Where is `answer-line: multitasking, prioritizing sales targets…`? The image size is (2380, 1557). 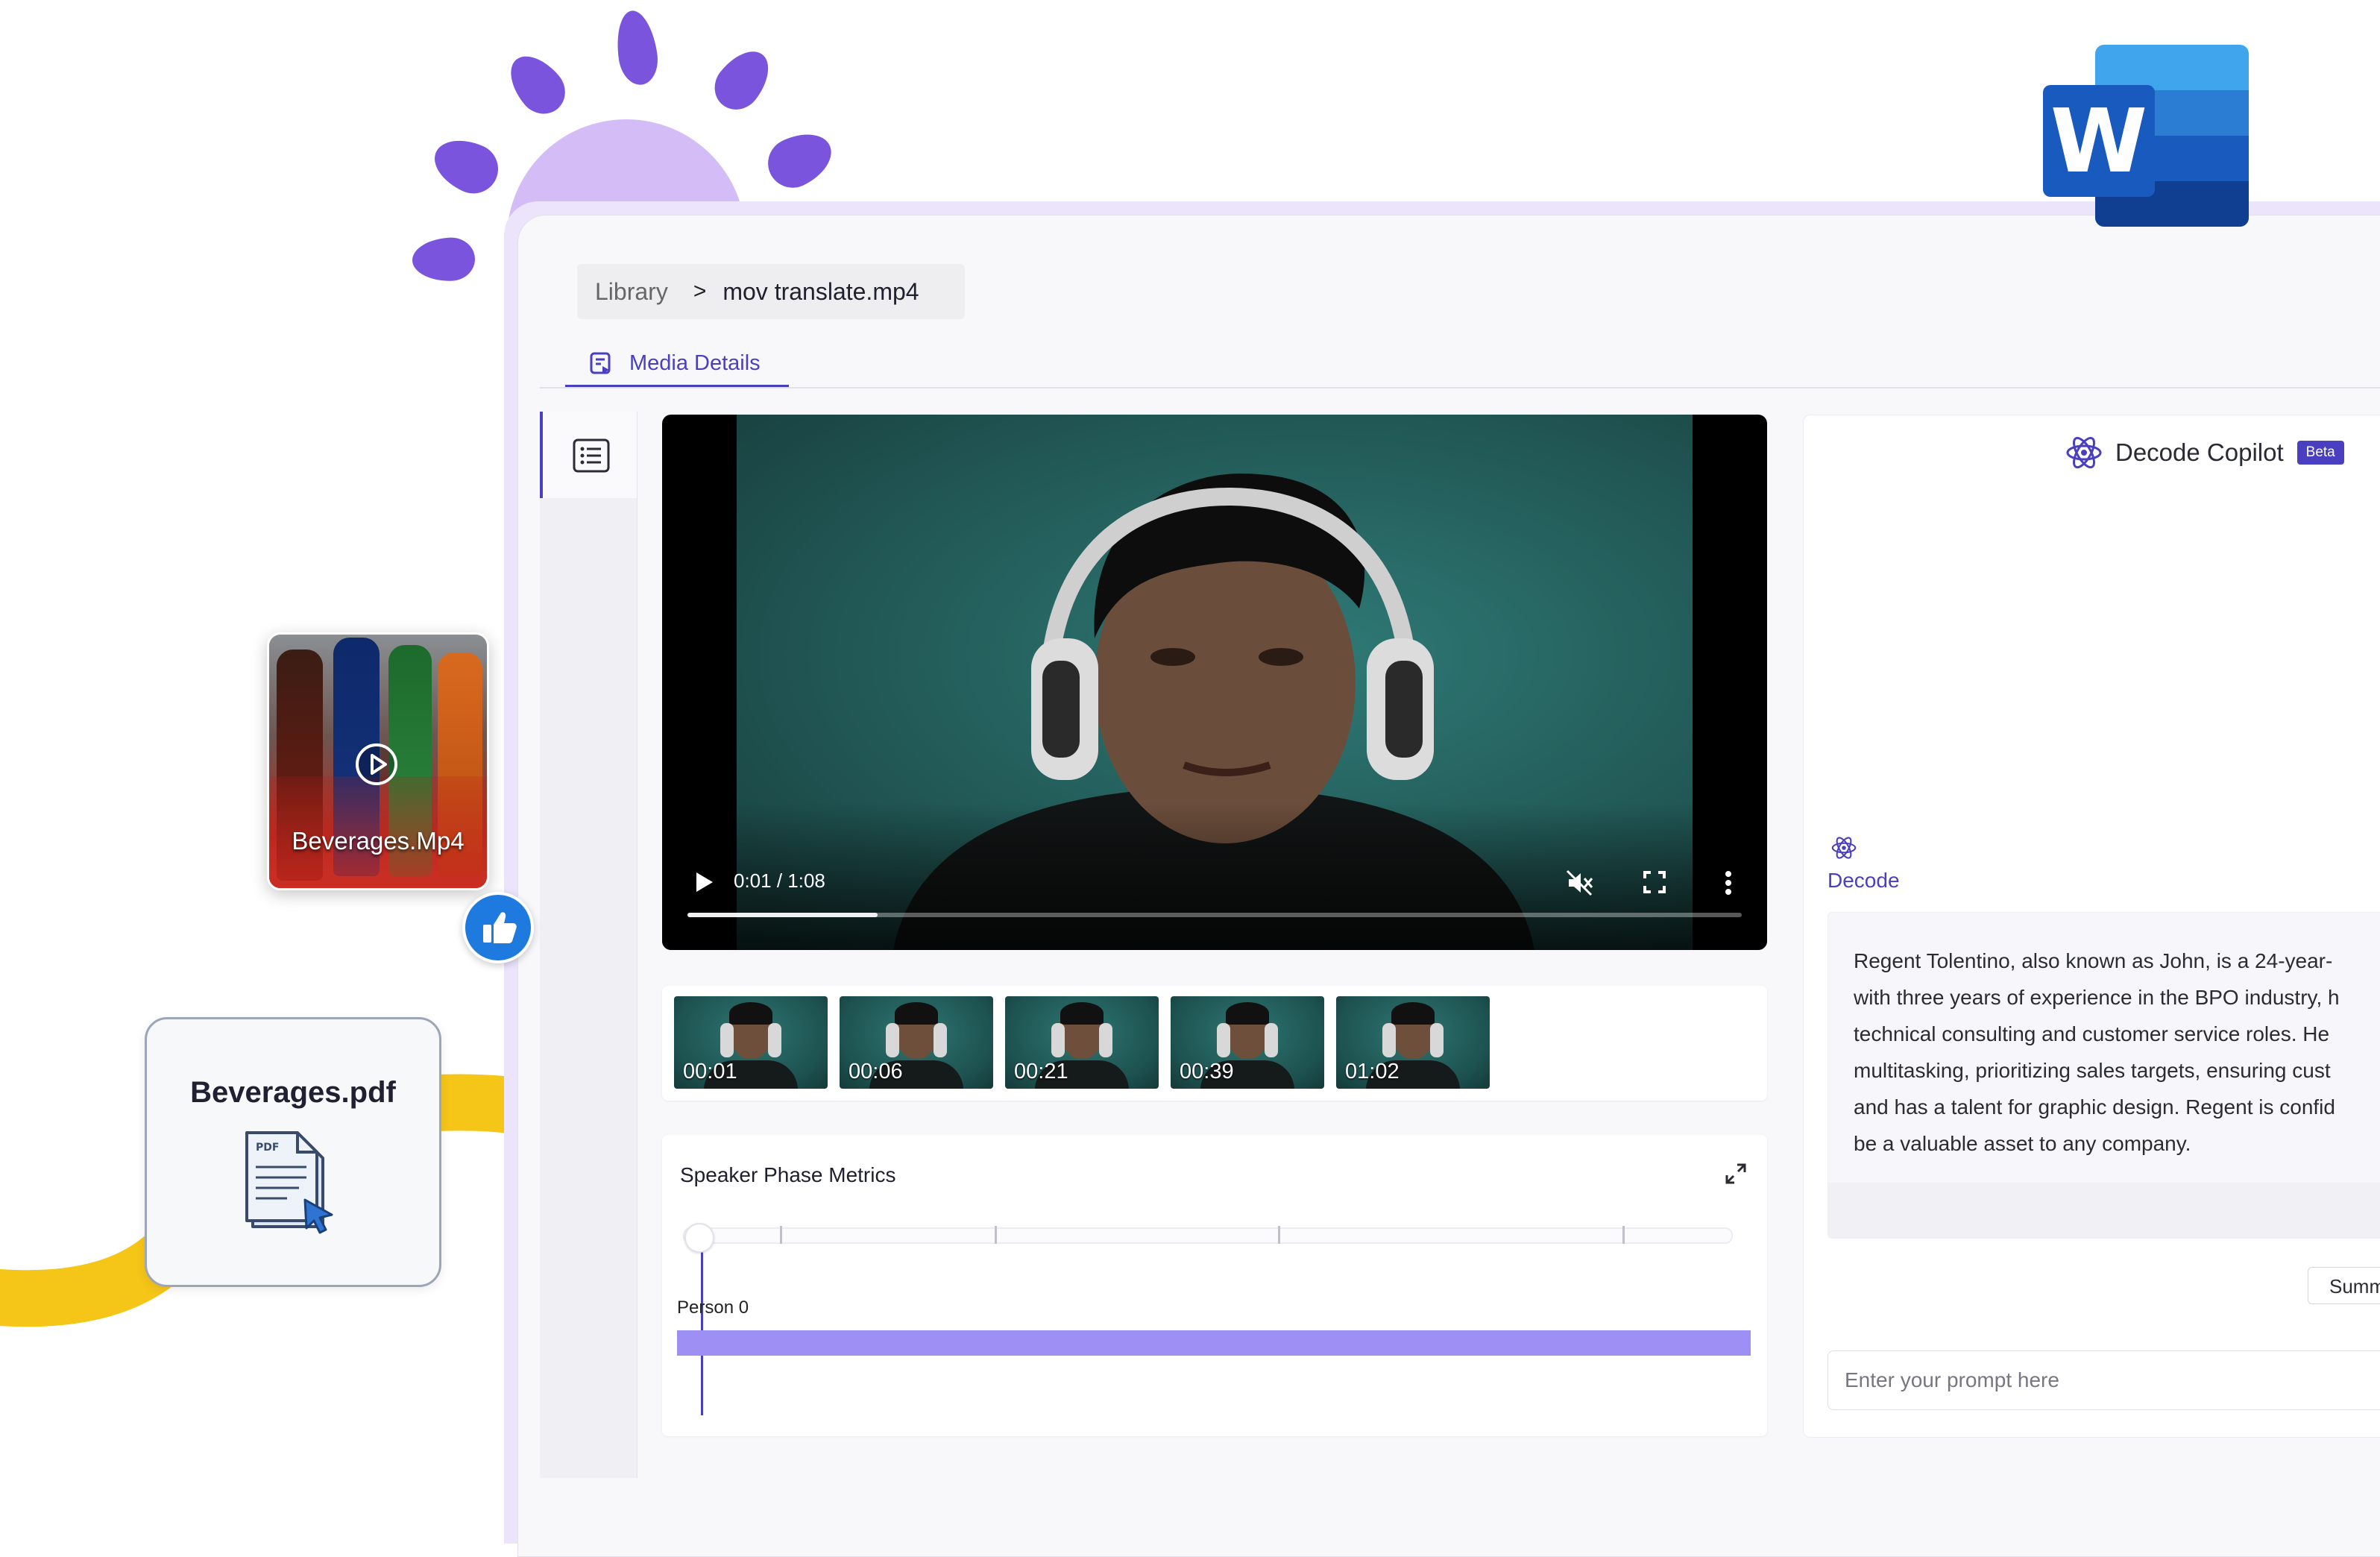 answer-line: multitasking, prioritizing sales targets… is located at coordinates (2092, 1070).